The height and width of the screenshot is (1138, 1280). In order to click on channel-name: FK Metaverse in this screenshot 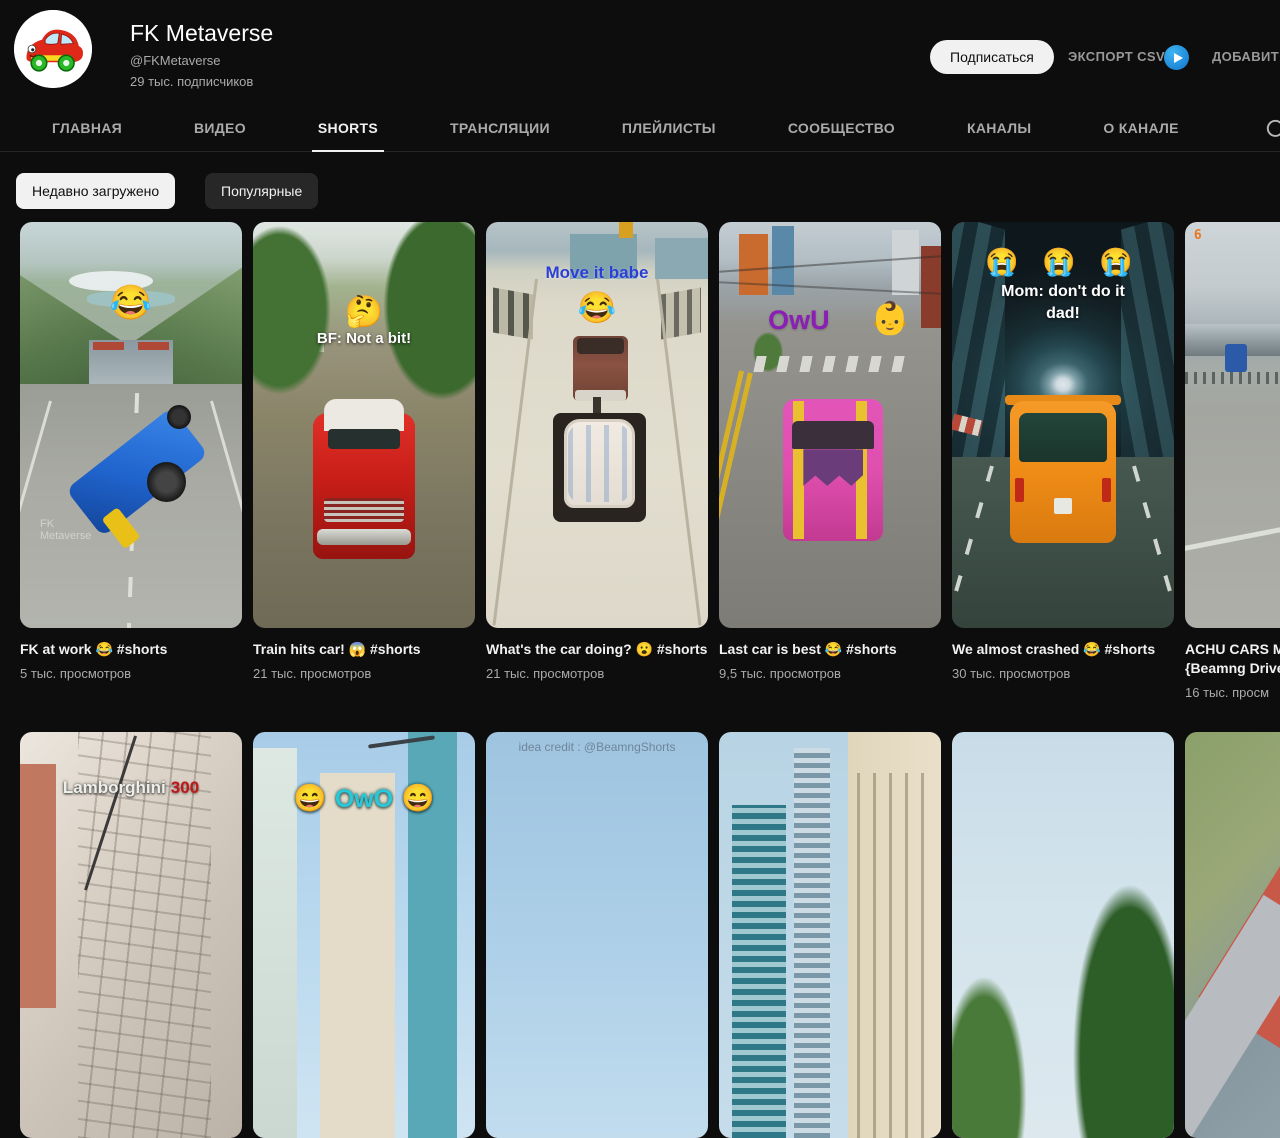, I will do `click(202, 33)`.